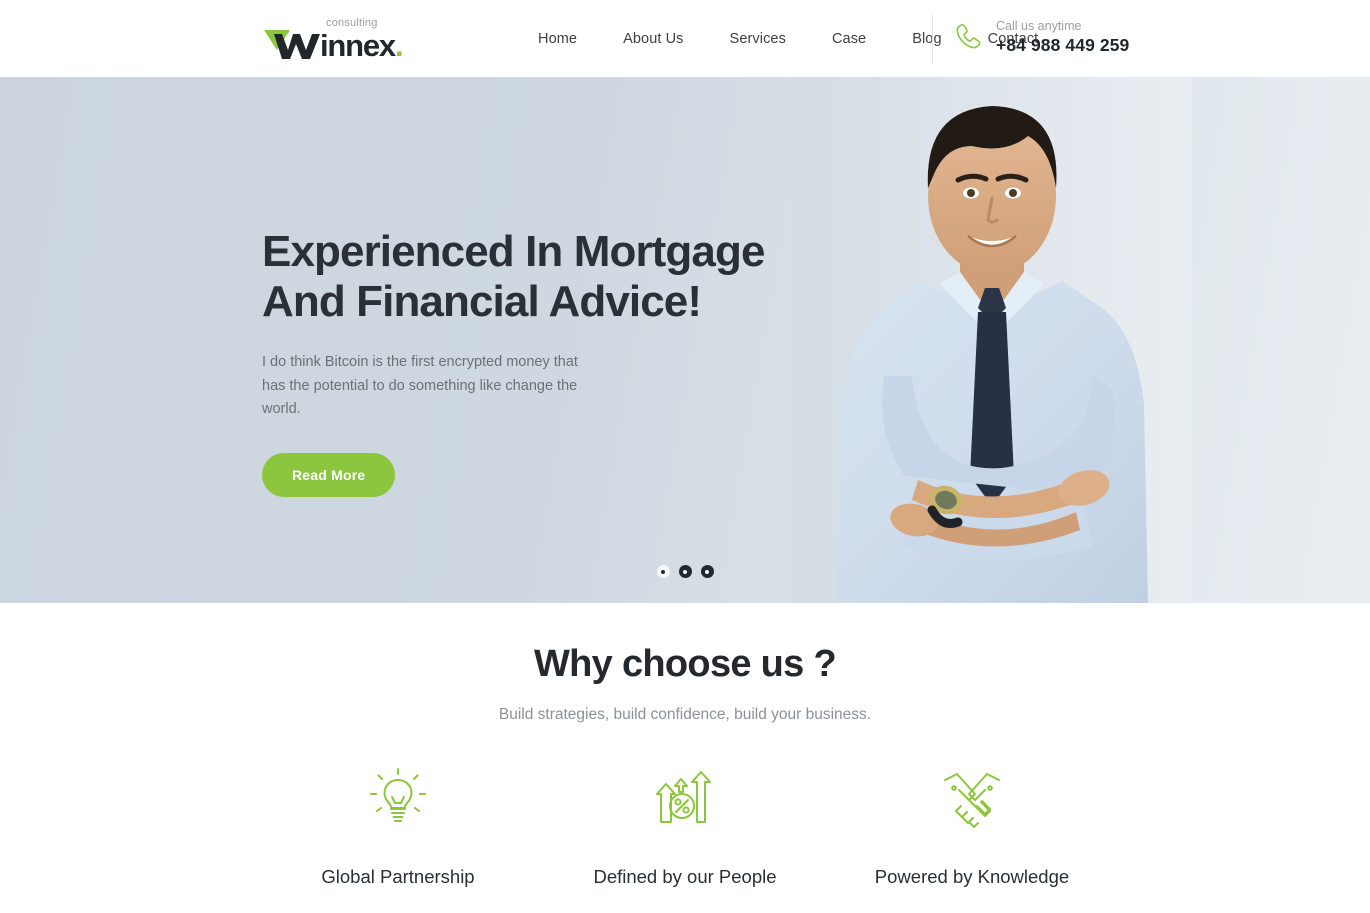  What do you see at coordinates (482, 301) in the screenshot?
I see `hero-heading-line2: And Financial Advice!` at bounding box center [482, 301].